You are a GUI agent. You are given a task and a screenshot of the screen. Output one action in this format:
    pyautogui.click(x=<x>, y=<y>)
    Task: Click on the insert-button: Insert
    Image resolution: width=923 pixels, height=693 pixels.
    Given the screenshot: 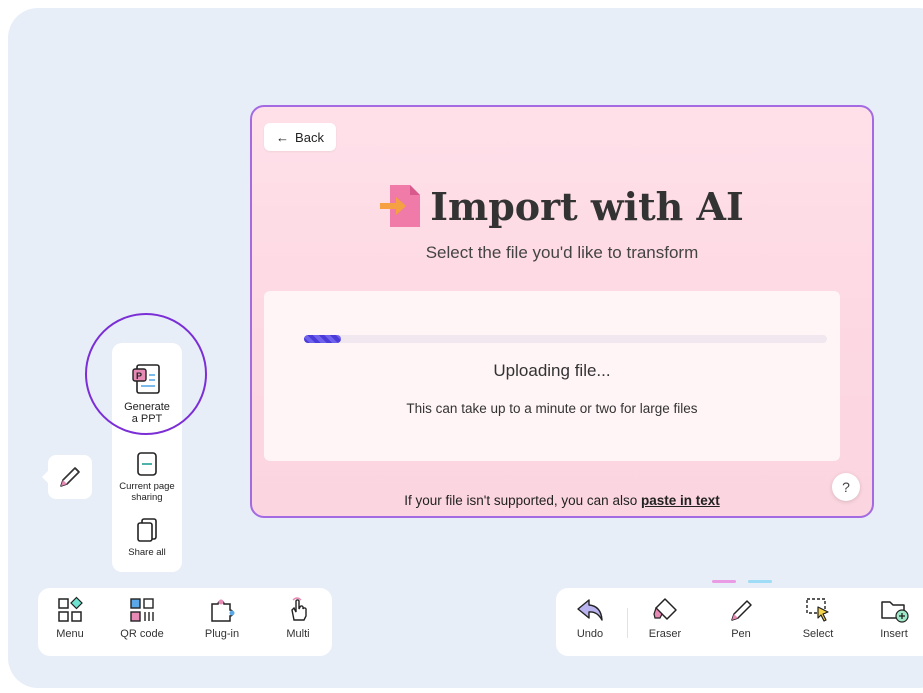 What is the action you would take?
    pyautogui.click(x=893, y=618)
    